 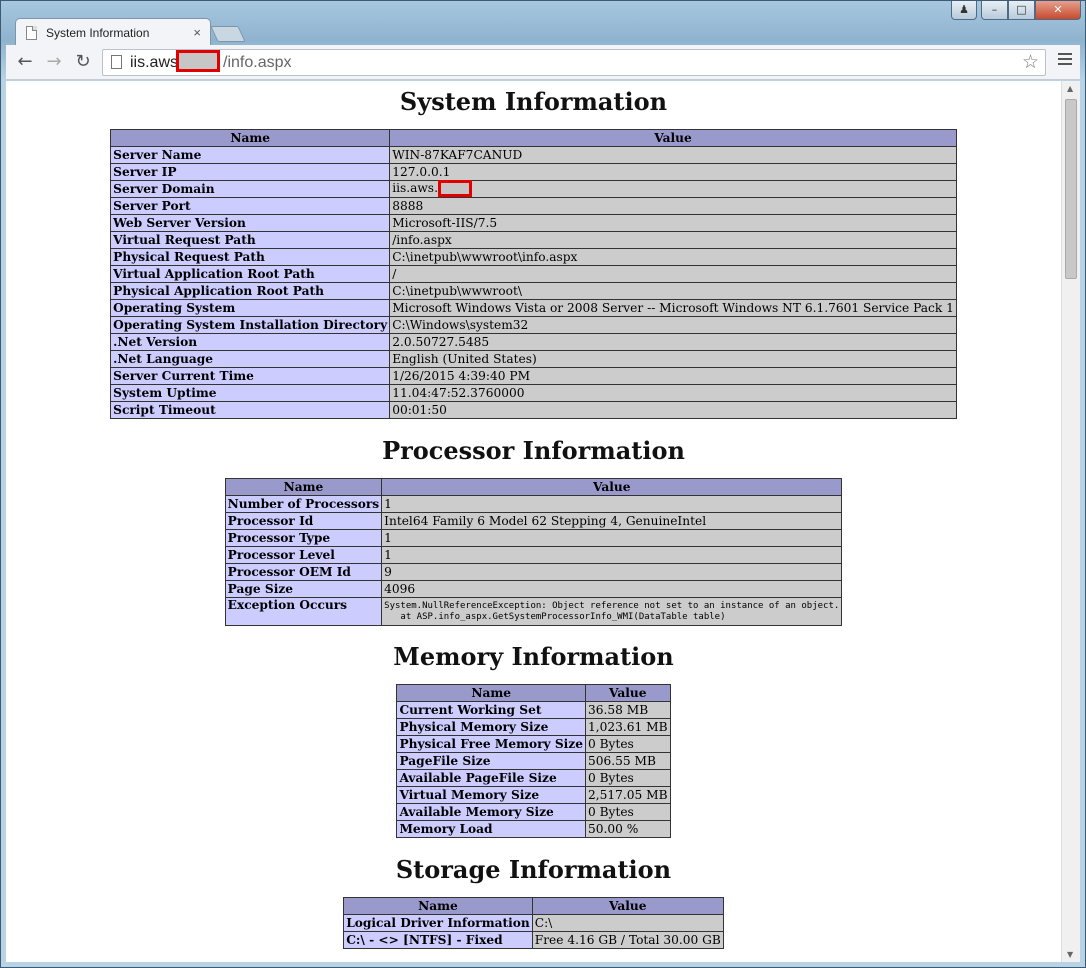 I want to click on browser-tab: System Information ×, so click(x=113, y=32).